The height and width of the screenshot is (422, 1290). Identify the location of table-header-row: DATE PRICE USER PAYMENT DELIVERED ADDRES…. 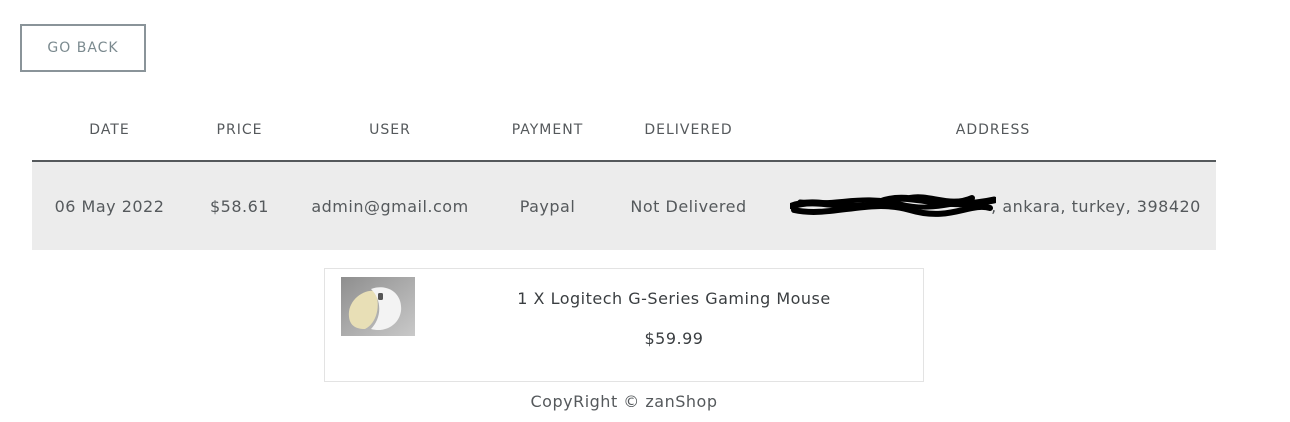
(624, 131).